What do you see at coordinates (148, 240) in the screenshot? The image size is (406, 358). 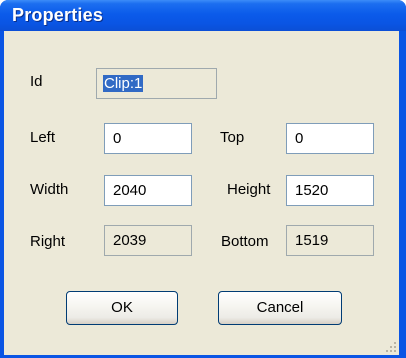 I see `right-field: 2039` at bounding box center [148, 240].